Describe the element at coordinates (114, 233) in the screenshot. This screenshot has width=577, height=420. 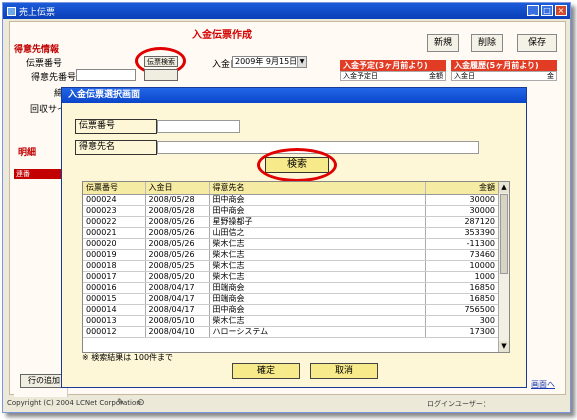
I see `cell-slip-no: 000021` at that location.